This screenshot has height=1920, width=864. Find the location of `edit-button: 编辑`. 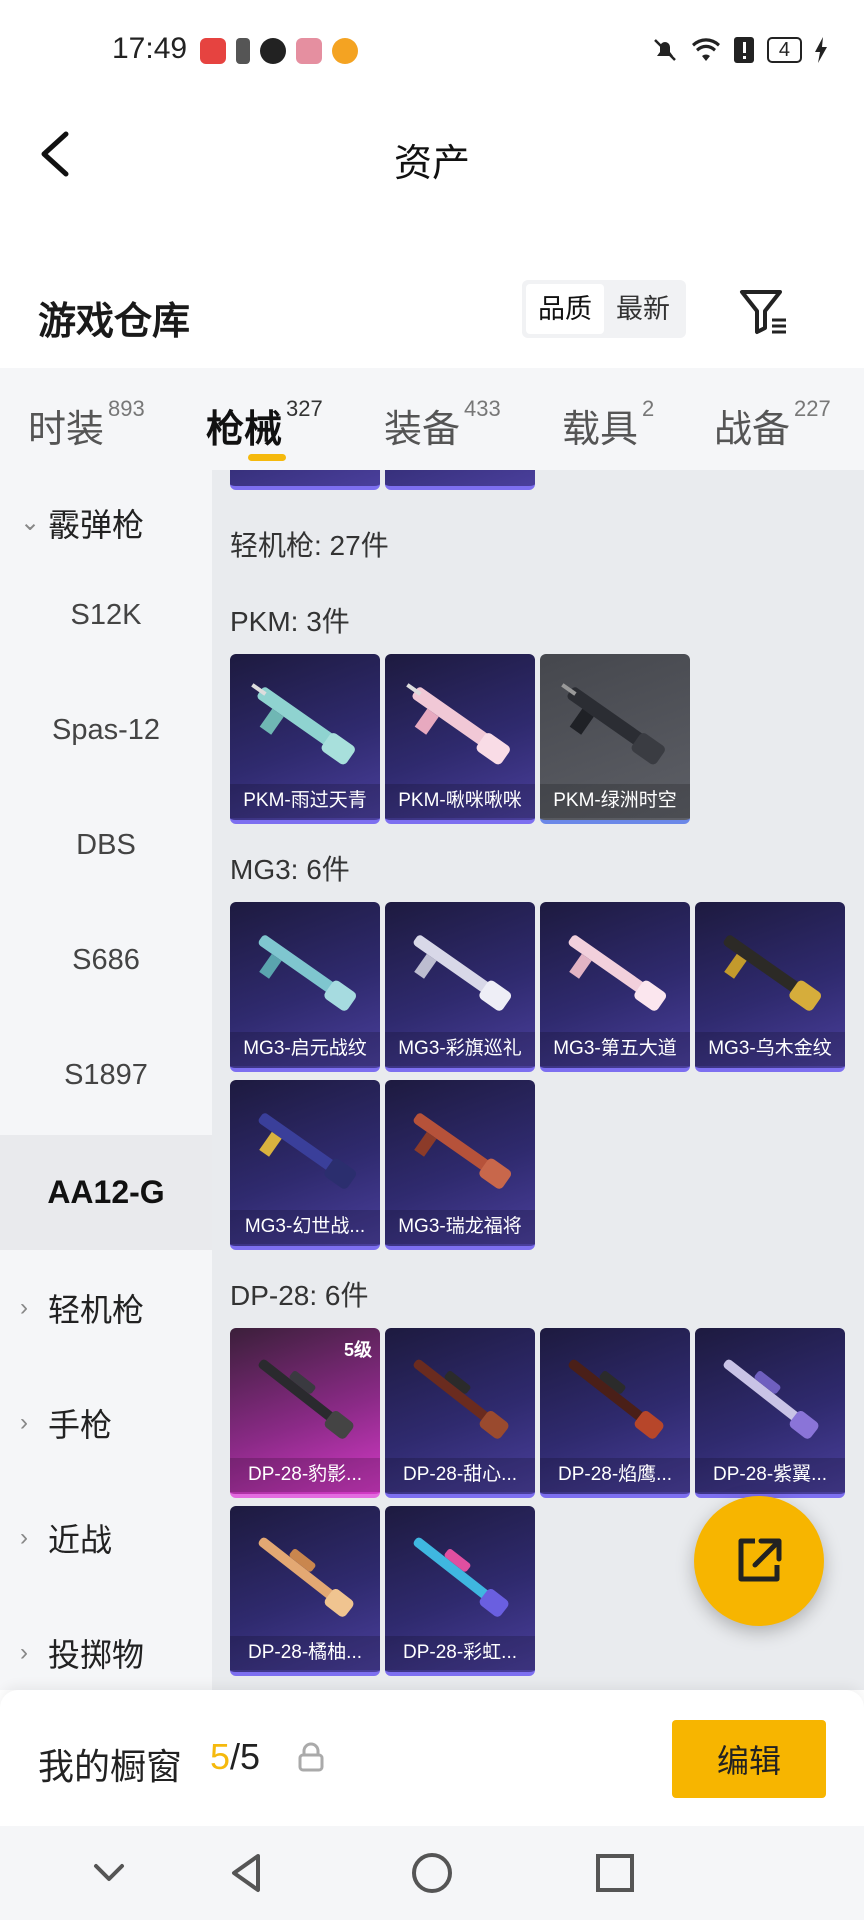

edit-button: 编辑 is located at coordinates (749, 1759).